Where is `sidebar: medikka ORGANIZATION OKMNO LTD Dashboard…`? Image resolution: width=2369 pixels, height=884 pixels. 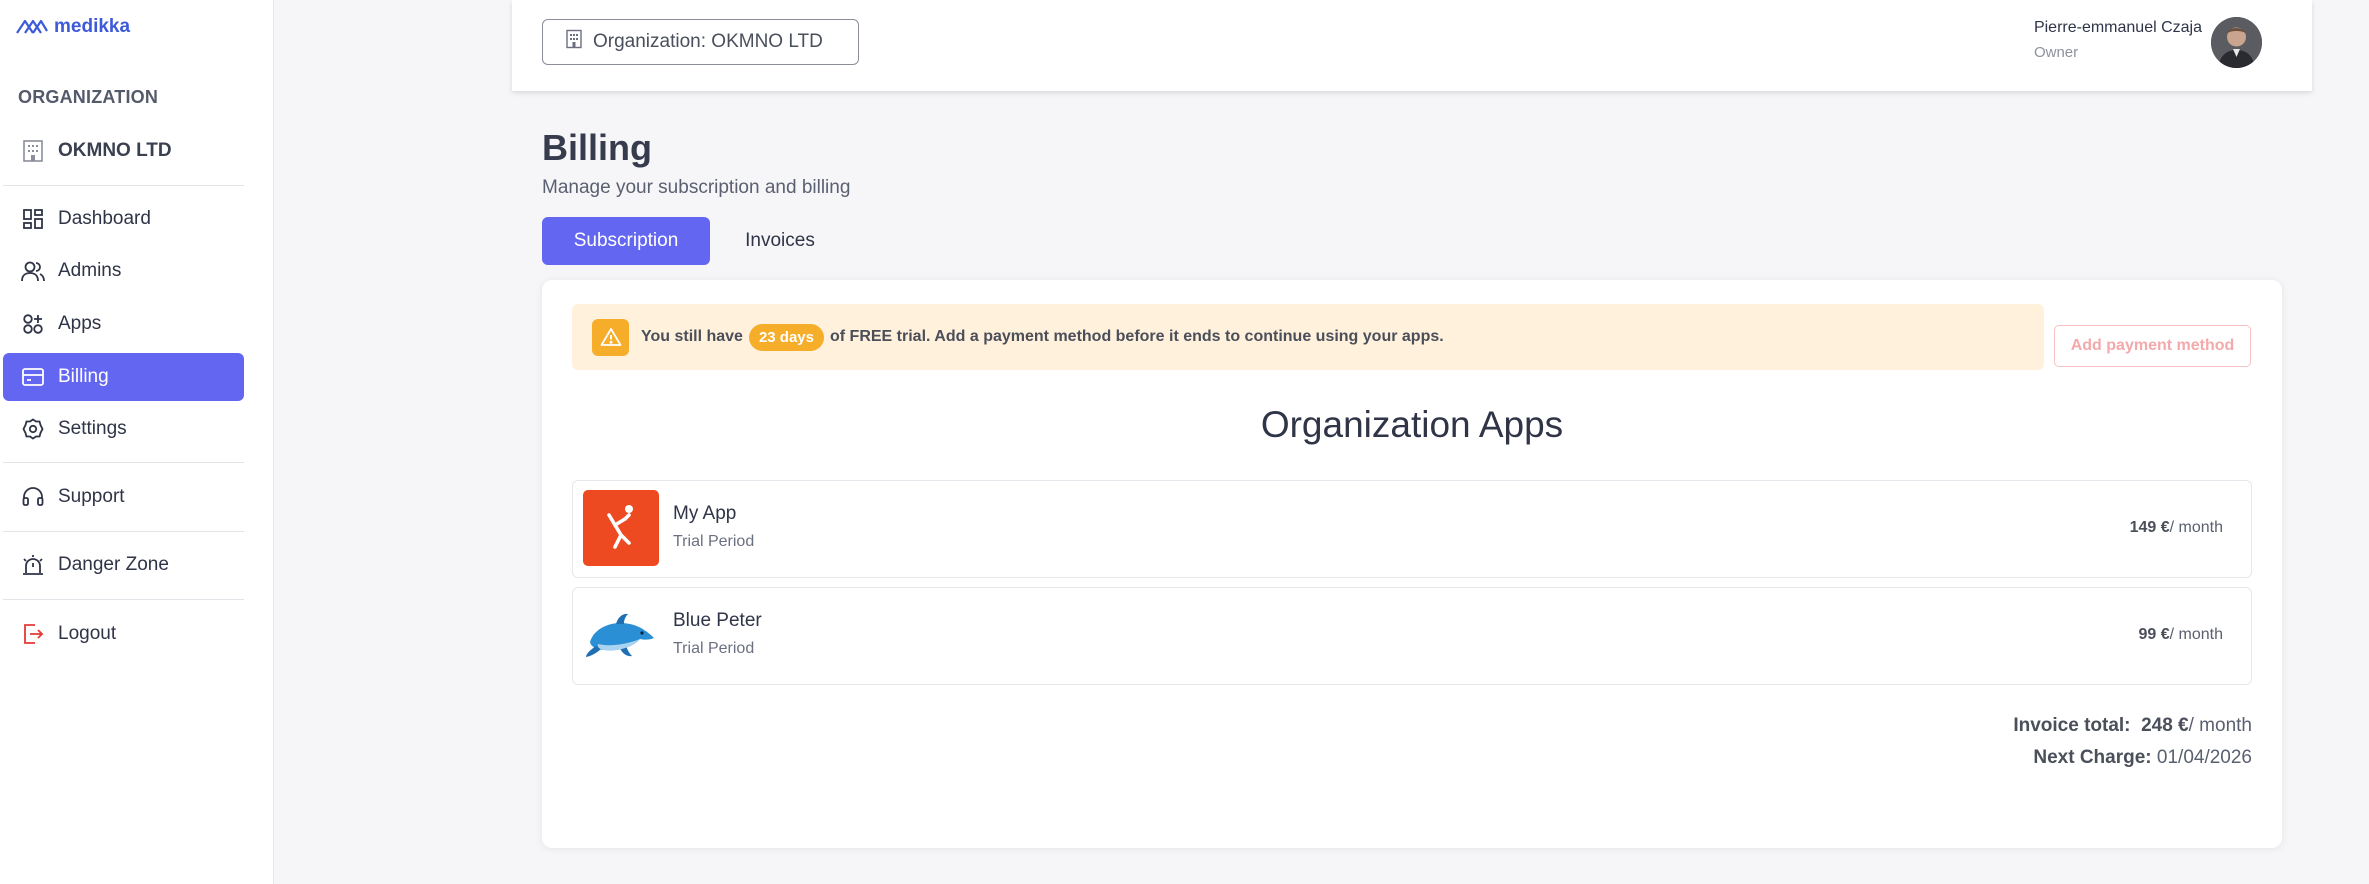
sidebar: medikka ORGANIZATION OKMNO LTD Dashboard… is located at coordinates (137, 442).